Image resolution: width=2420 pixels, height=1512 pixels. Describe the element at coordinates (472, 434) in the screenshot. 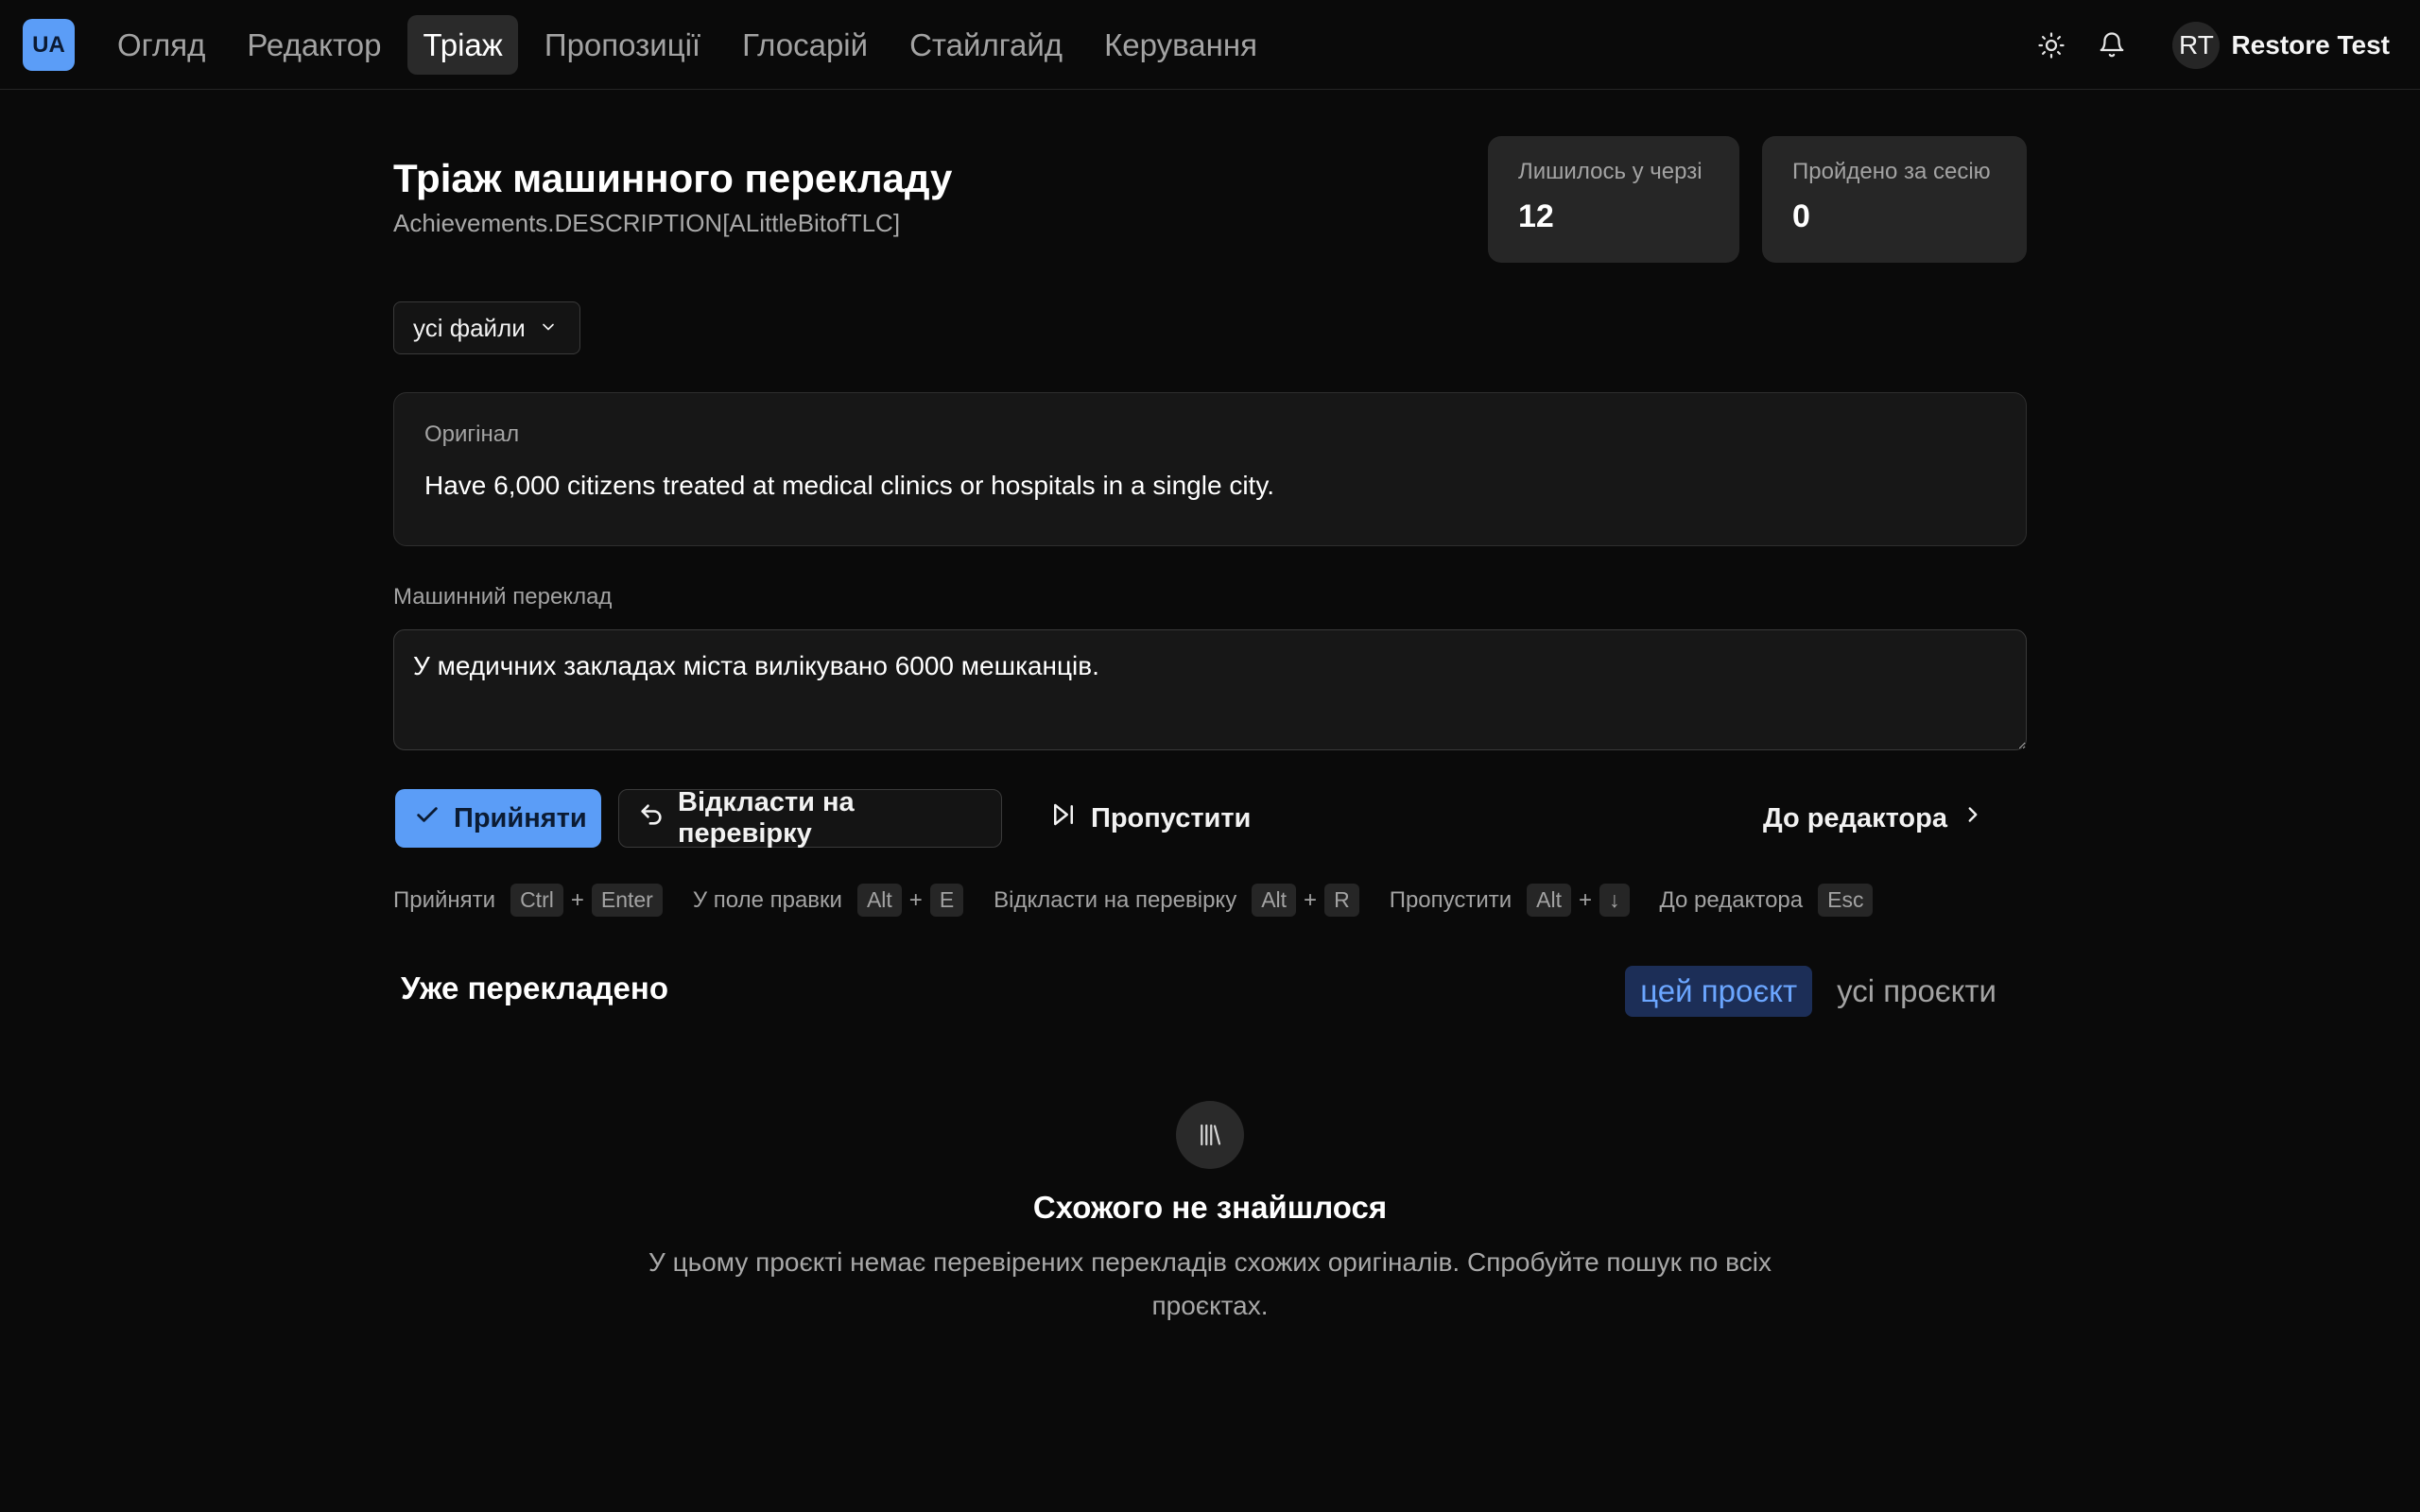

I see `original-label: Оригінал` at that location.